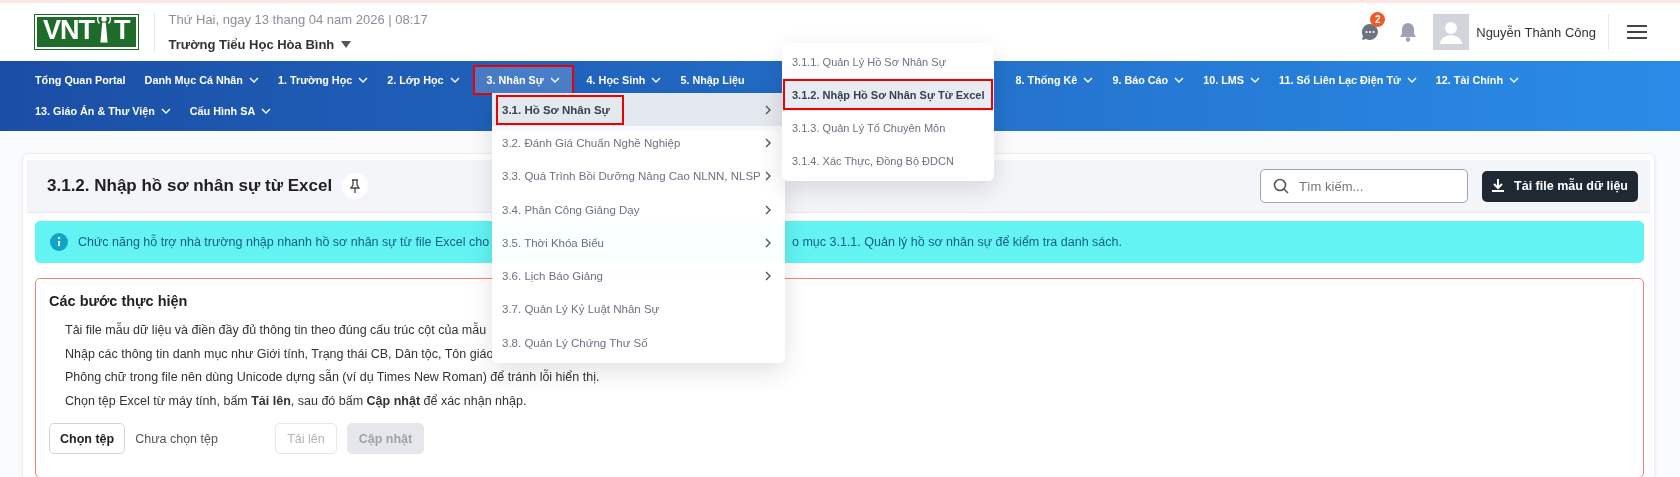 Image resolution: width=1680 pixels, height=477 pixels. I want to click on pin-icon, so click(355, 186).